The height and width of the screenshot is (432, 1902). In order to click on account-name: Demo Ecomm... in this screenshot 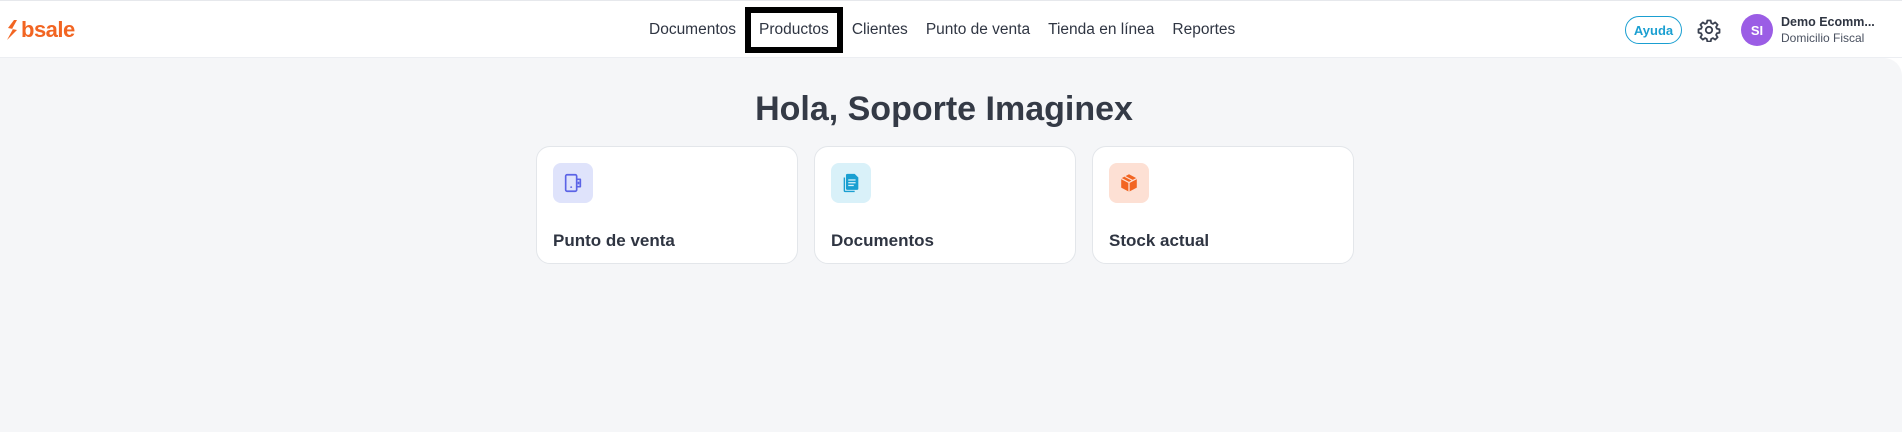, I will do `click(1828, 22)`.